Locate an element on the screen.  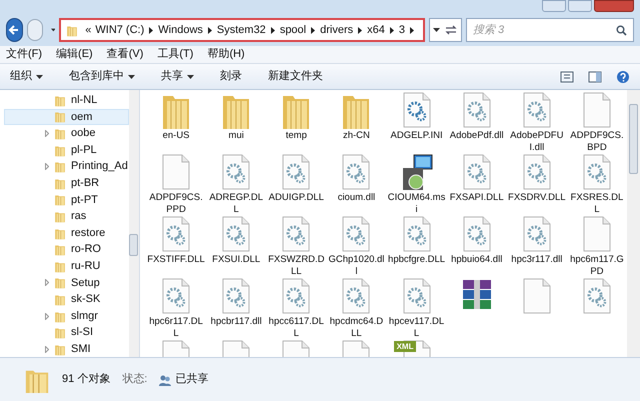
file-name: en-US is located at coordinates (176, 136).